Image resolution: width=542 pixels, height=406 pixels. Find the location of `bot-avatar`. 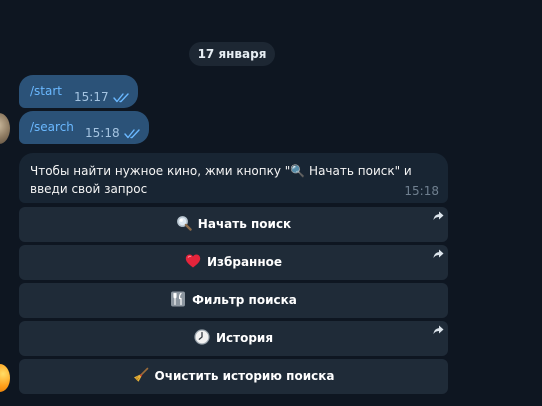

bot-avatar is located at coordinates (5, 378).